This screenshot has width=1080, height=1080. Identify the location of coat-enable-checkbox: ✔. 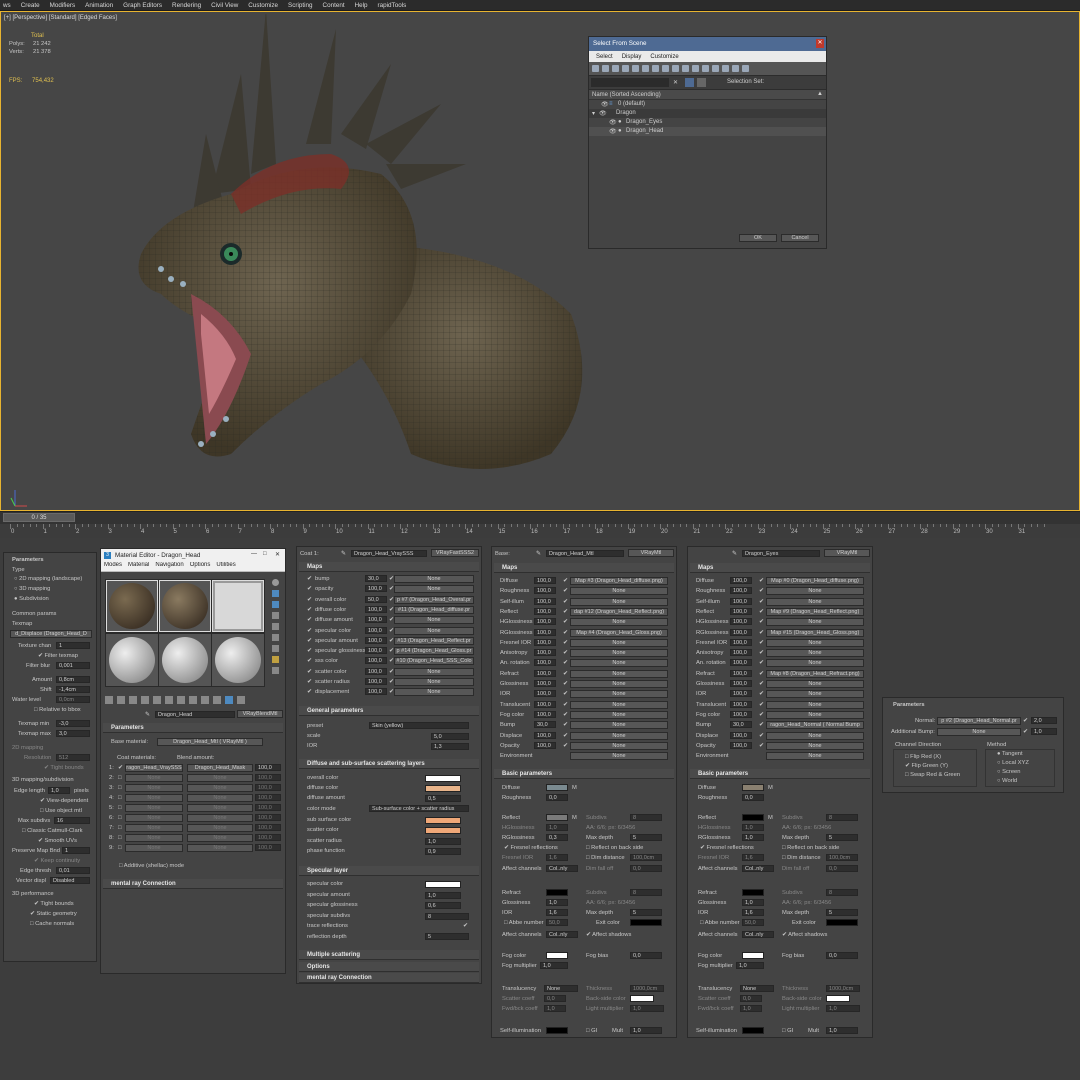
(120, 768).